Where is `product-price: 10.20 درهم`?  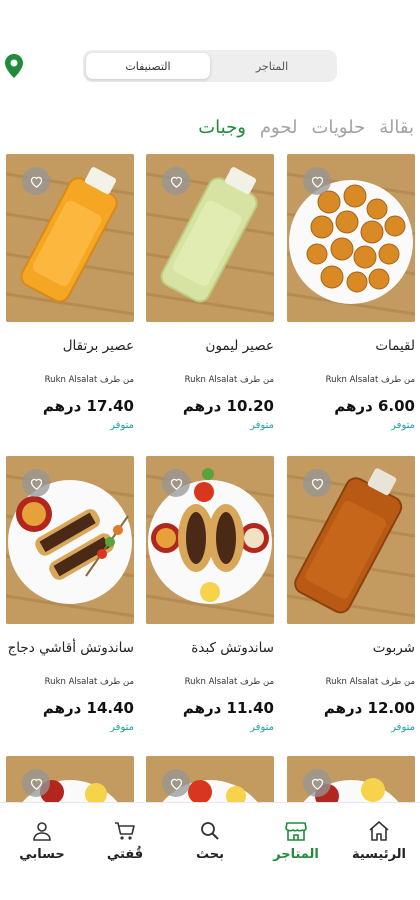
product-price: 10.20 درهم is located at coordinates (228, 406).